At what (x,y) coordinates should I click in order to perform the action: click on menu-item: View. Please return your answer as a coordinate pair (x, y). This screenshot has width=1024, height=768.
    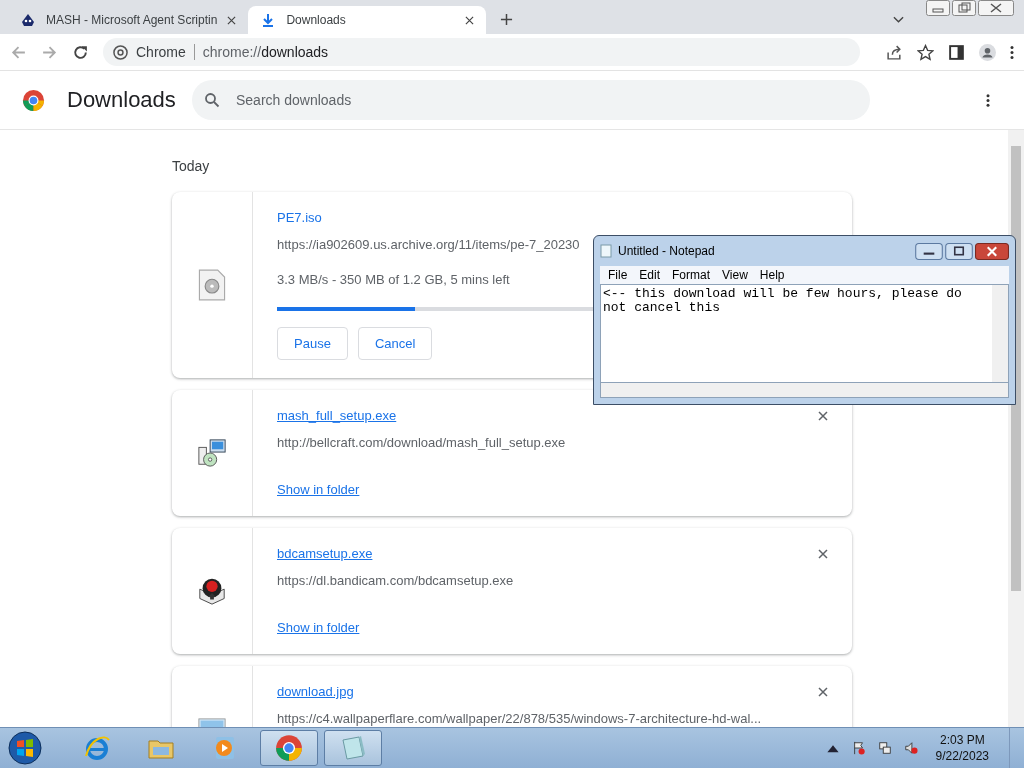
    Looking at the image, I should click on (737, 275).